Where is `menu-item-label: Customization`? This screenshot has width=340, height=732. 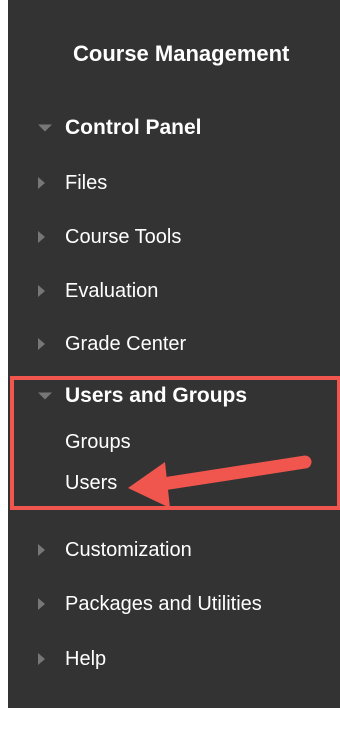
menu-item-label: Customization is located at coordinates (128, 549).